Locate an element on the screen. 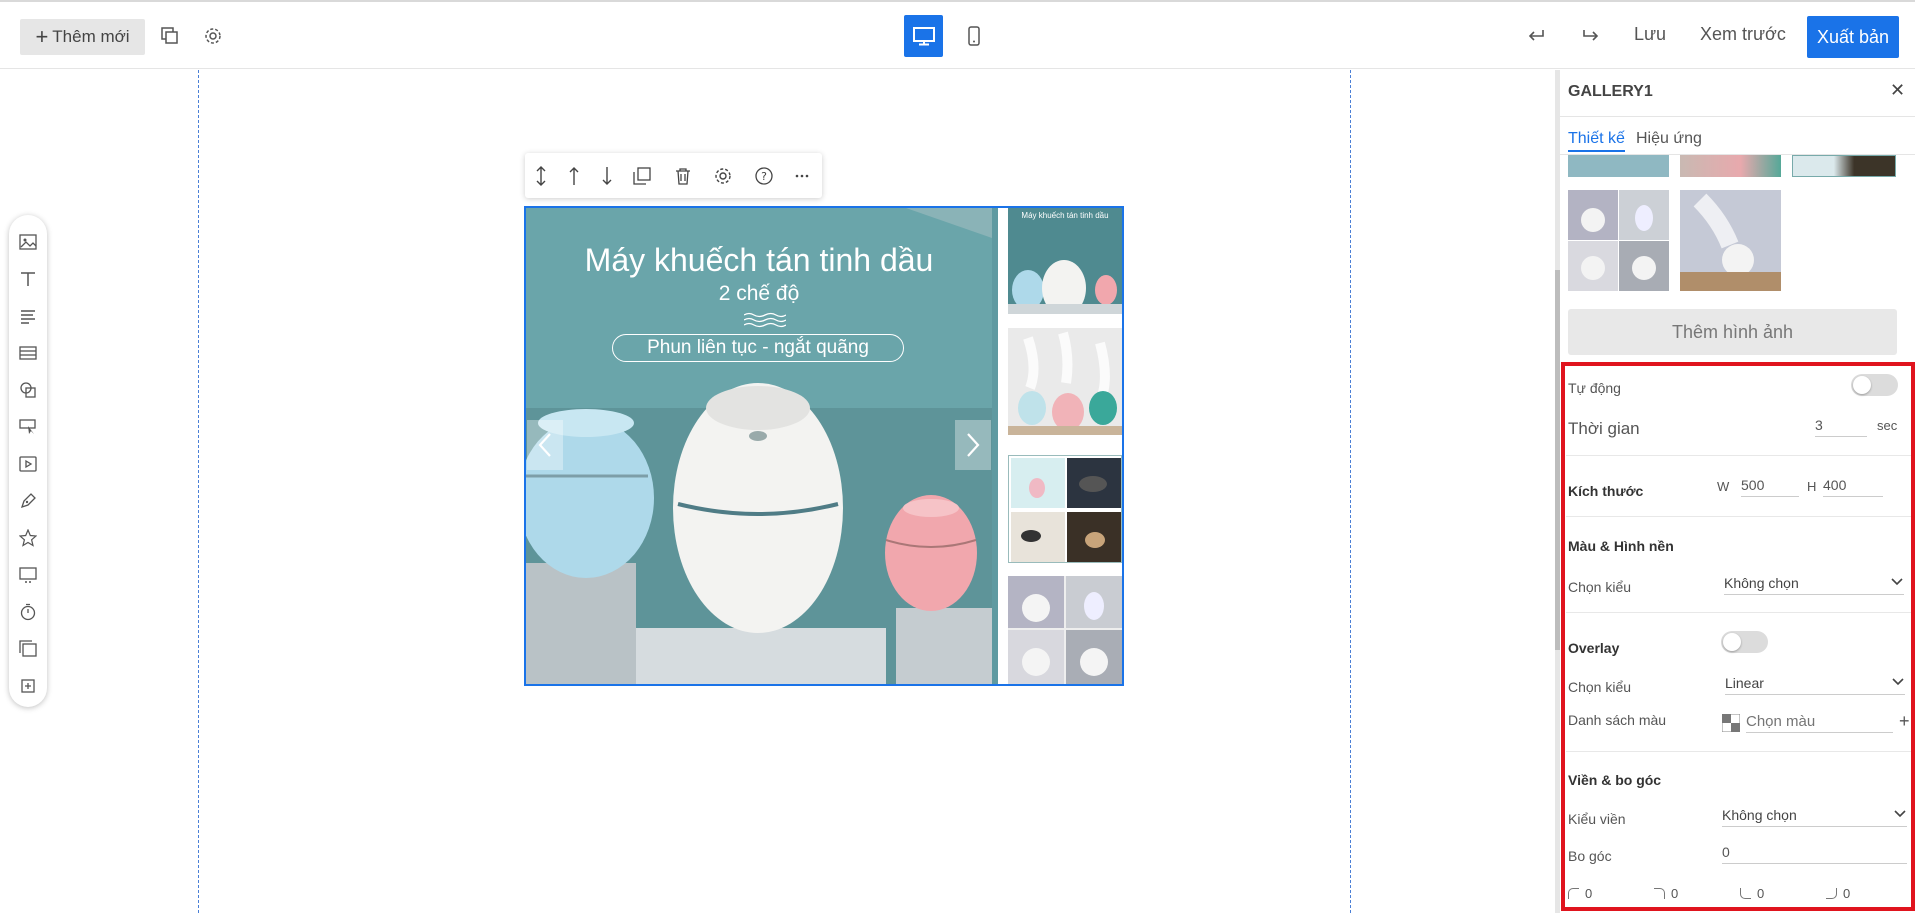  move-up-icon is located at coordinates (574, 176).